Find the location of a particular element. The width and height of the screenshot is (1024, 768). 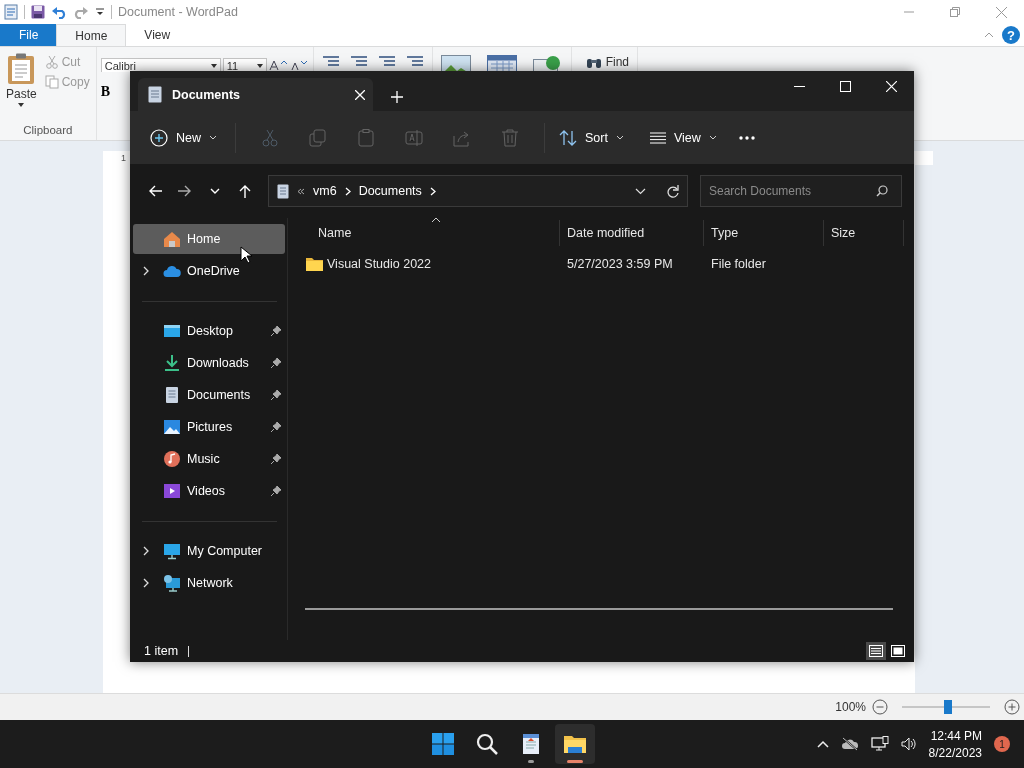

downloads-icon is located at coordinates (172, 363).